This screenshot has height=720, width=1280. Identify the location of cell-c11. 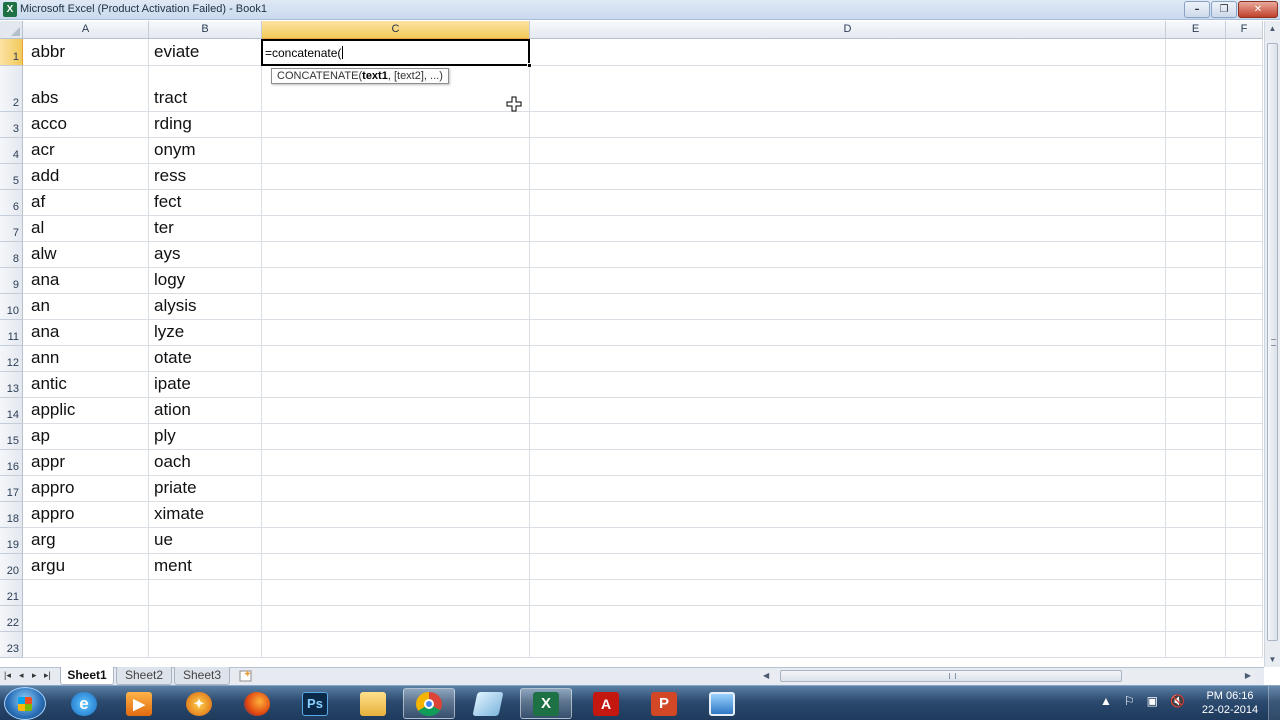
(396, 333).